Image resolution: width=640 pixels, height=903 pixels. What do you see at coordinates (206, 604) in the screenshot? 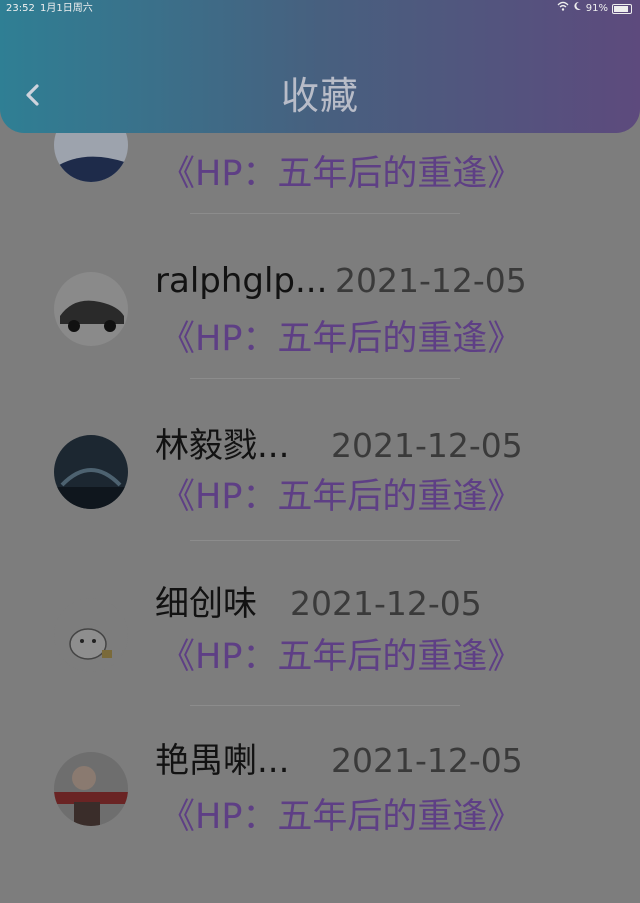
I see `user-name: 细创味` at bounding box center [206, 604].